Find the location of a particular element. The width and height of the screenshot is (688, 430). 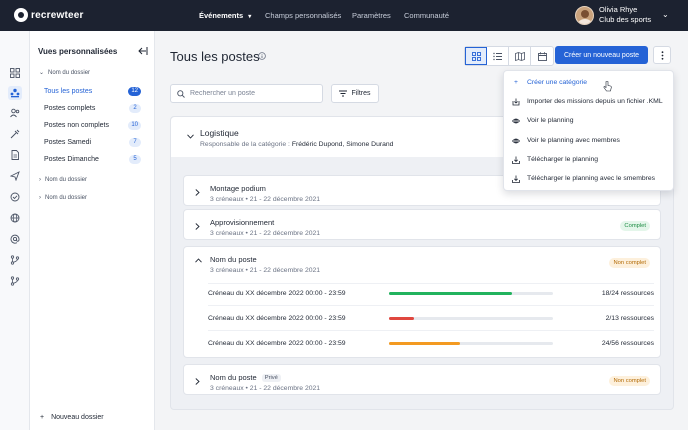

slot-resources: 24/56 ressources is located at coordinates (627, 343).